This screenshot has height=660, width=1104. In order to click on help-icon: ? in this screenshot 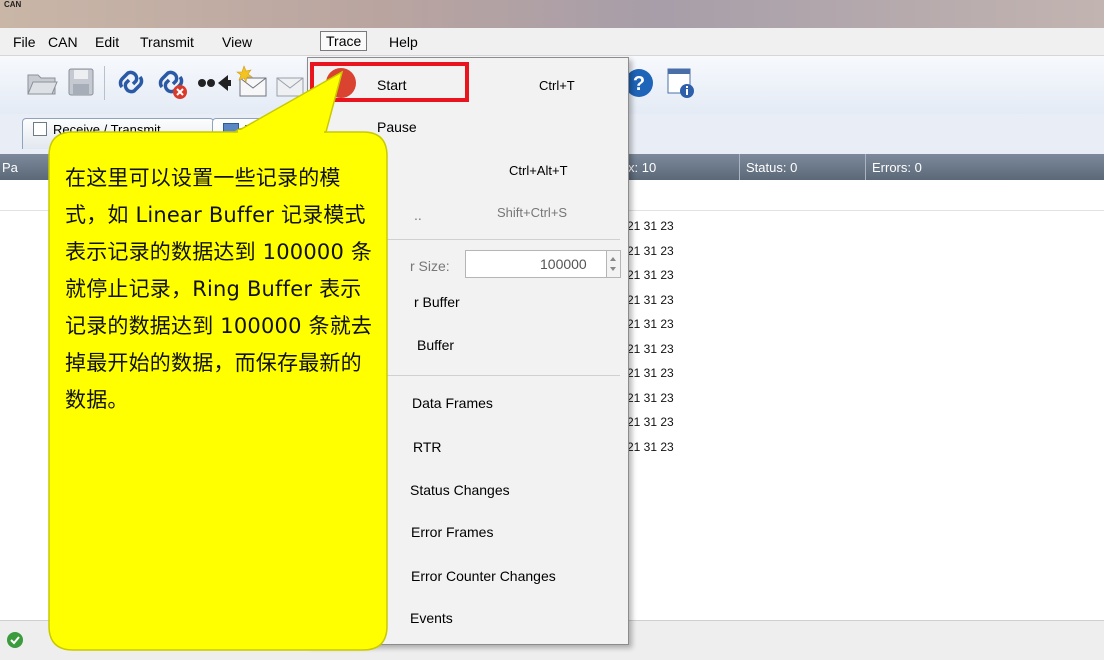, I will do `click(642, 84)`.